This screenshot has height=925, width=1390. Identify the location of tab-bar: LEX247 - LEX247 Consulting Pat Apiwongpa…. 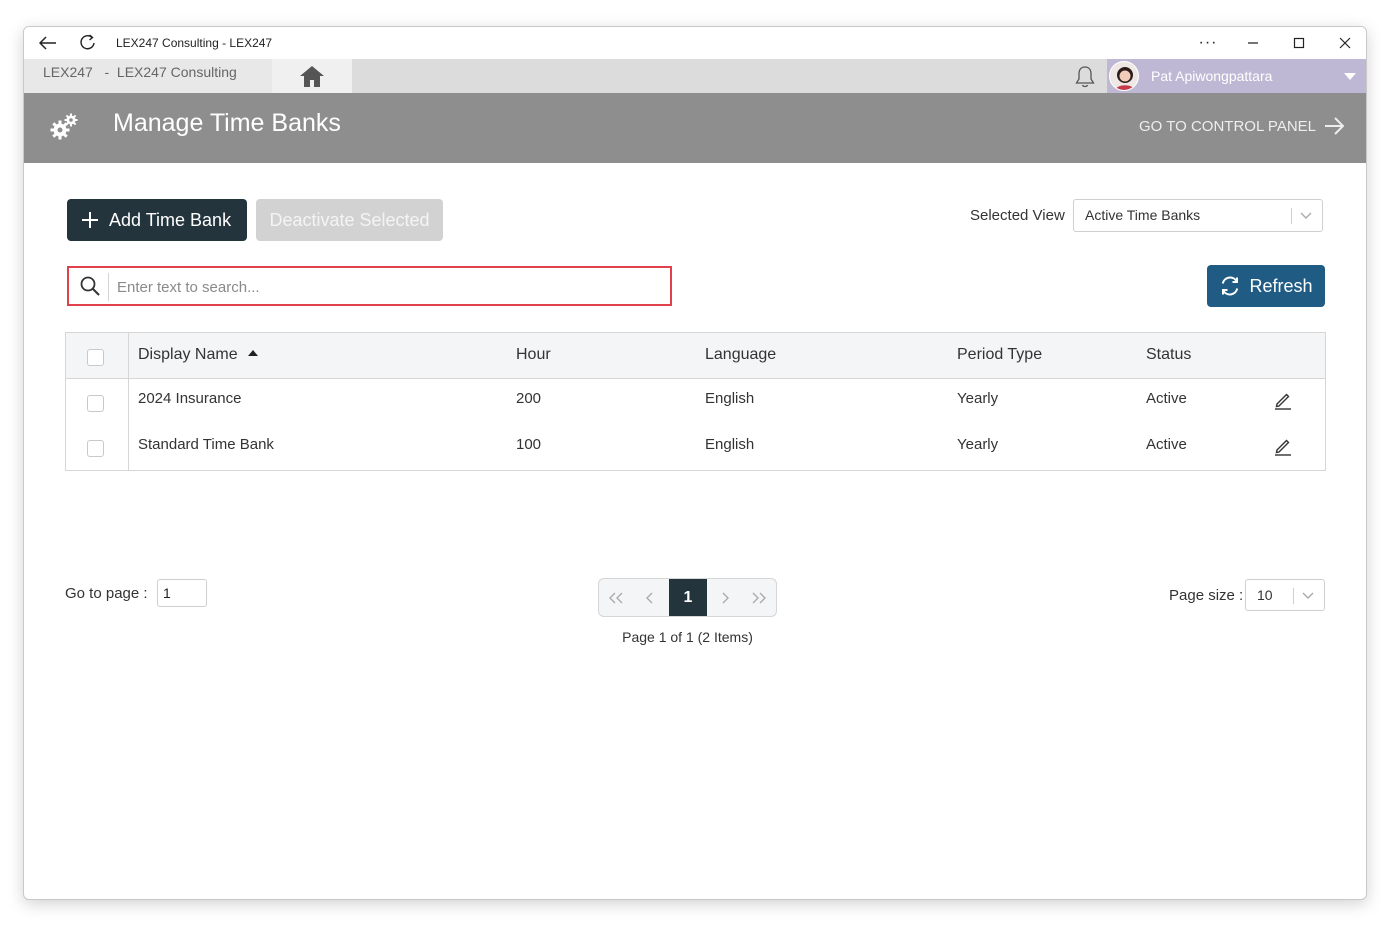
(695, 76).